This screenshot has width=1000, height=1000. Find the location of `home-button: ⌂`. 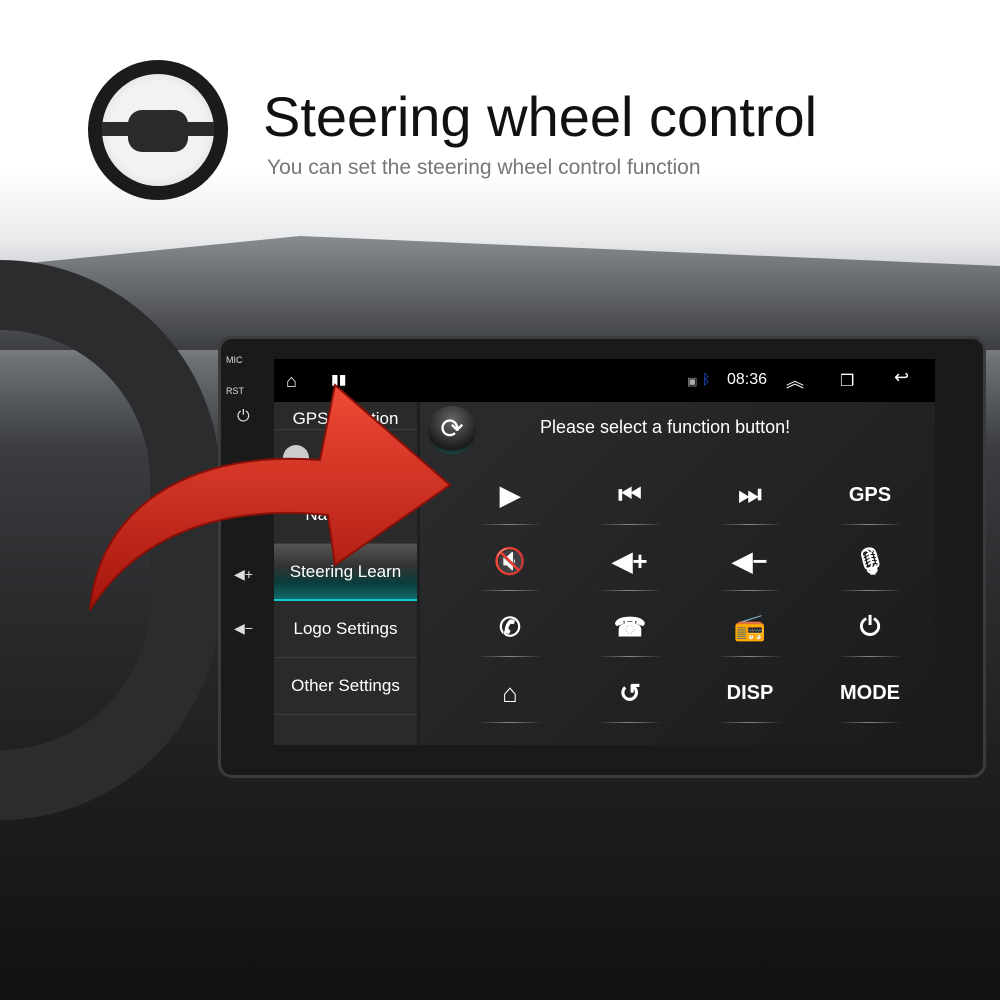

home-button: ⌂ is located at coordinates (510, 693).